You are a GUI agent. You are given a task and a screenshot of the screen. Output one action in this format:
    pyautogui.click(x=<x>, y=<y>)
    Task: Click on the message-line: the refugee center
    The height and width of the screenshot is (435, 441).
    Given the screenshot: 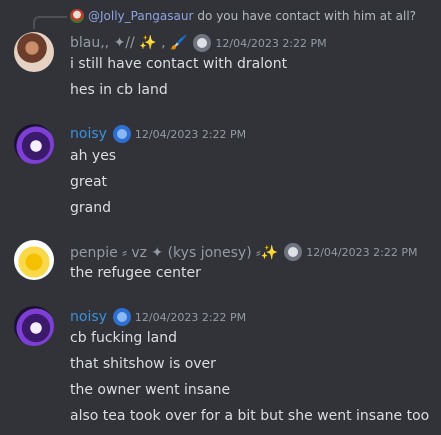 What is the action you would take?
    pyautogui.click(x=135, y=273)
    